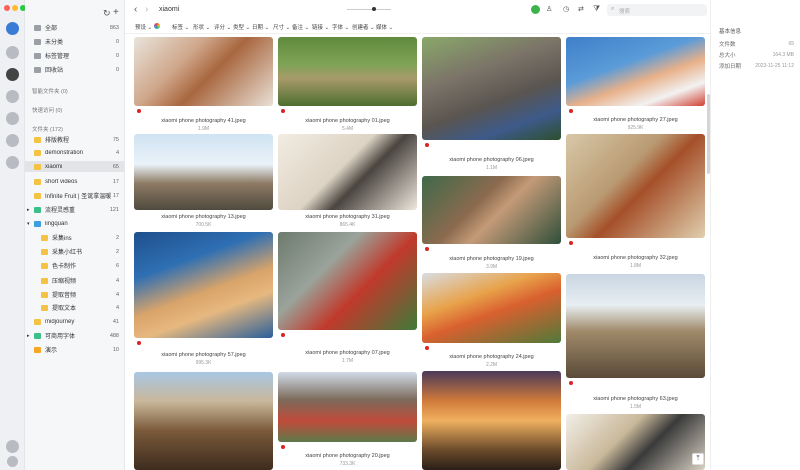 The image size is (800, 470). Describe the element at coordinates (135, 9) in the screenshot. I see `chevron-left-icon: ‹` at that location.